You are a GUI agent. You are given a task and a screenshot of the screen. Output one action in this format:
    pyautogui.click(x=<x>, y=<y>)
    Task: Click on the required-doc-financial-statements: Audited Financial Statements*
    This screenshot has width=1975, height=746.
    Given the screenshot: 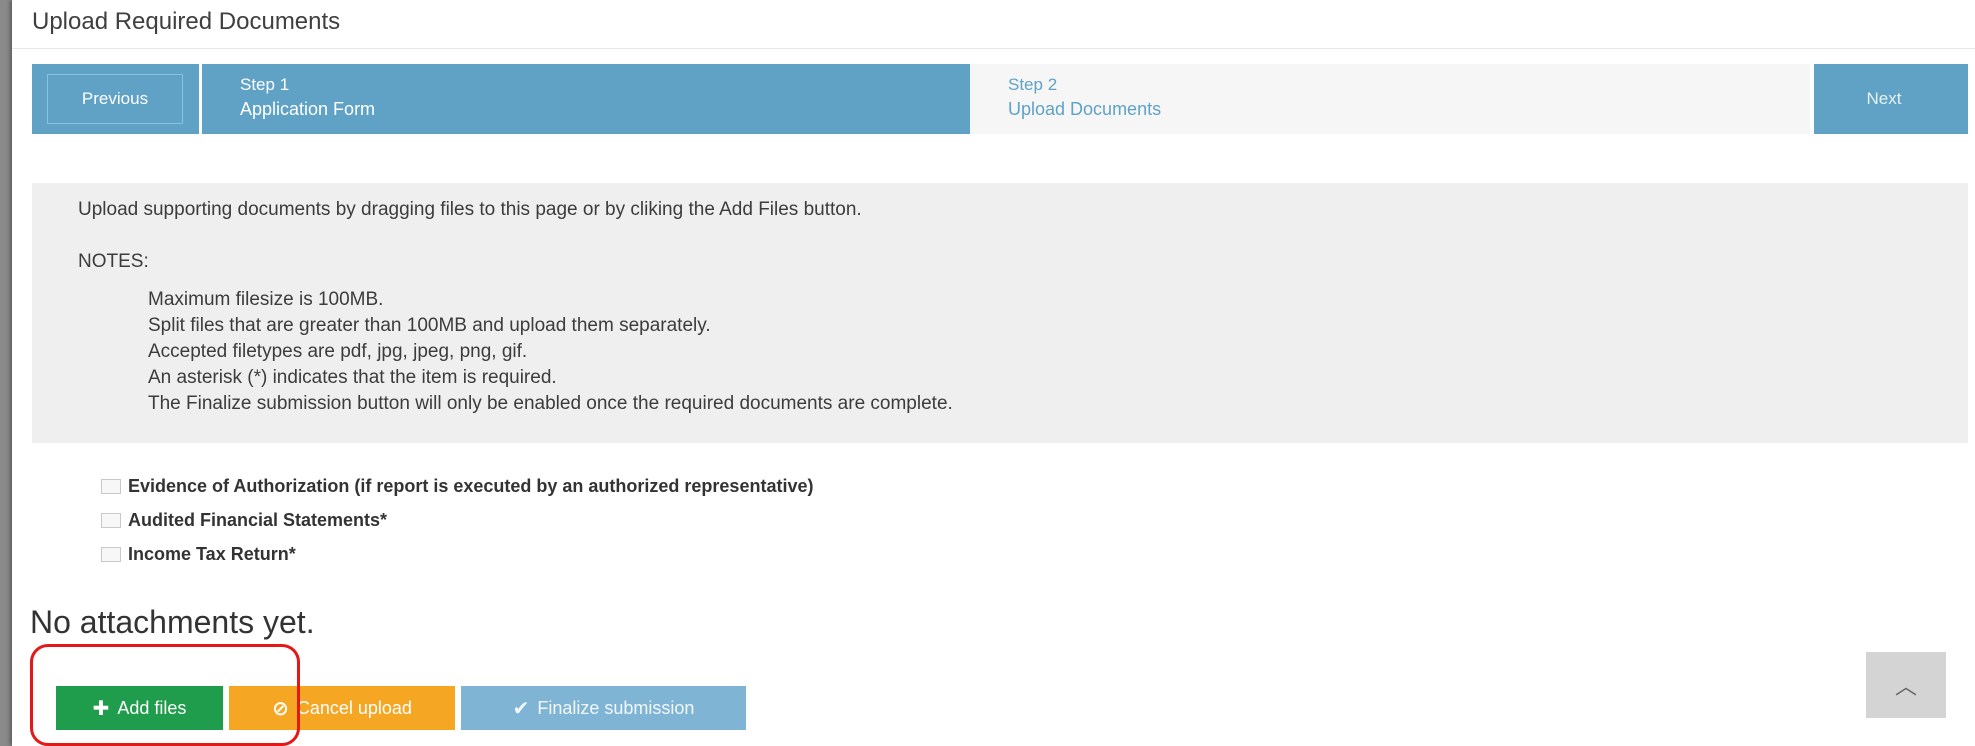 What is the action you would take?
    pyautogui.click(x=457, y=520)
    